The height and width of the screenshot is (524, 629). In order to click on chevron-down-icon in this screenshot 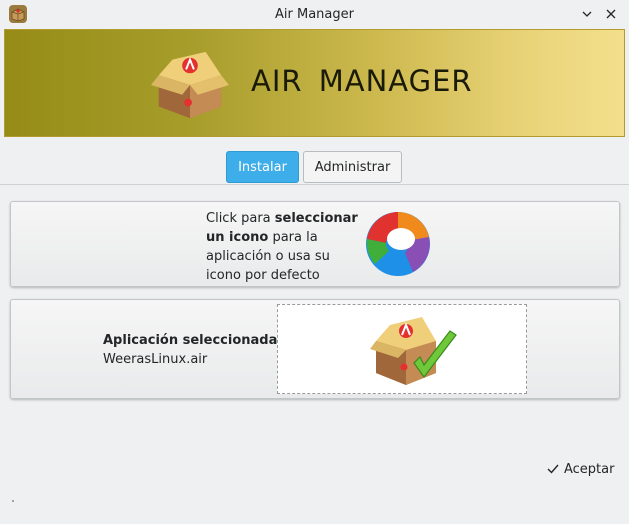, I will do `click(587, 14)`.